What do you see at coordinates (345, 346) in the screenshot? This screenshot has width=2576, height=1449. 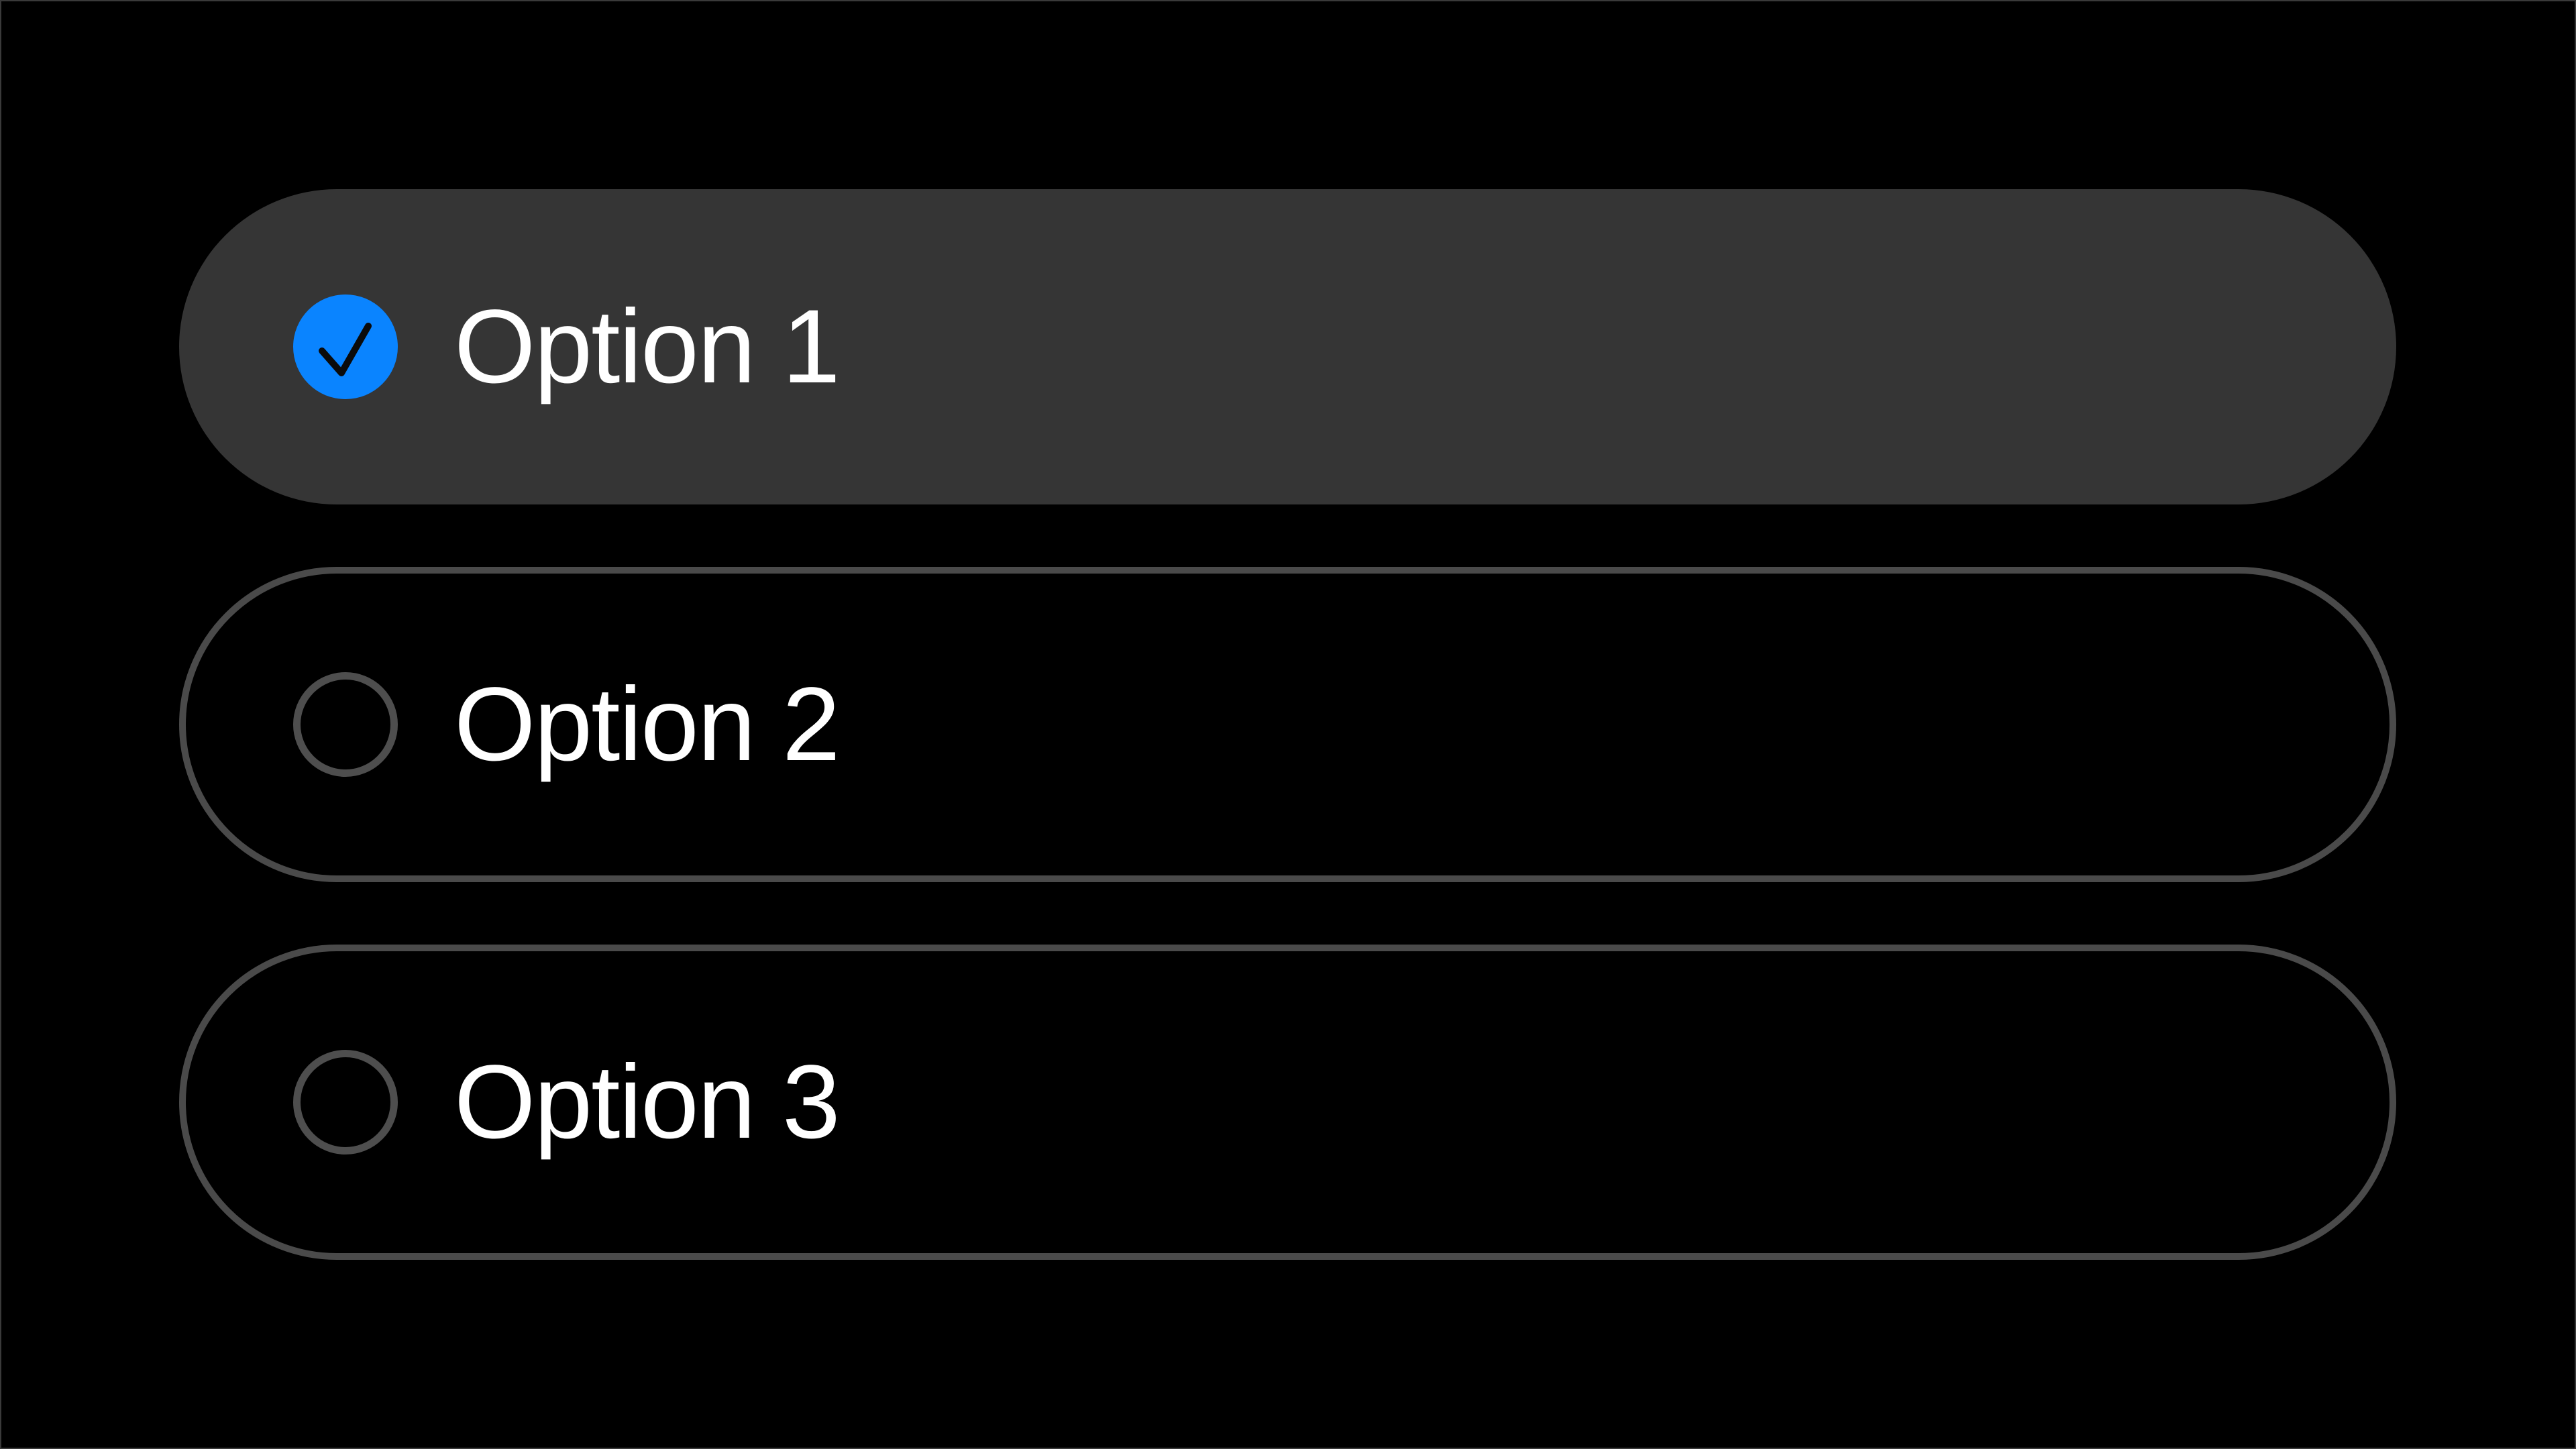 I see `checkmark-icon` at bounding box center [345, 346].